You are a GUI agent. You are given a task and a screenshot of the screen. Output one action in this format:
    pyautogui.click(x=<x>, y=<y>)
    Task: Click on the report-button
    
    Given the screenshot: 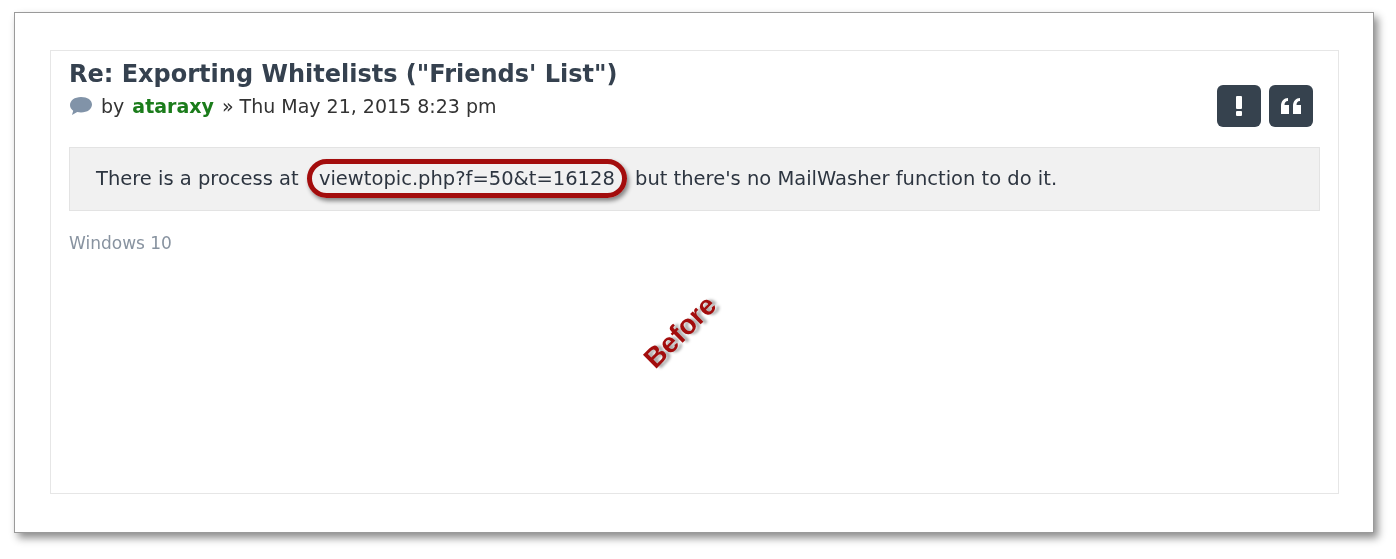 What is the action you would take?
    pyautogui.click(x=1239, y=106)
    